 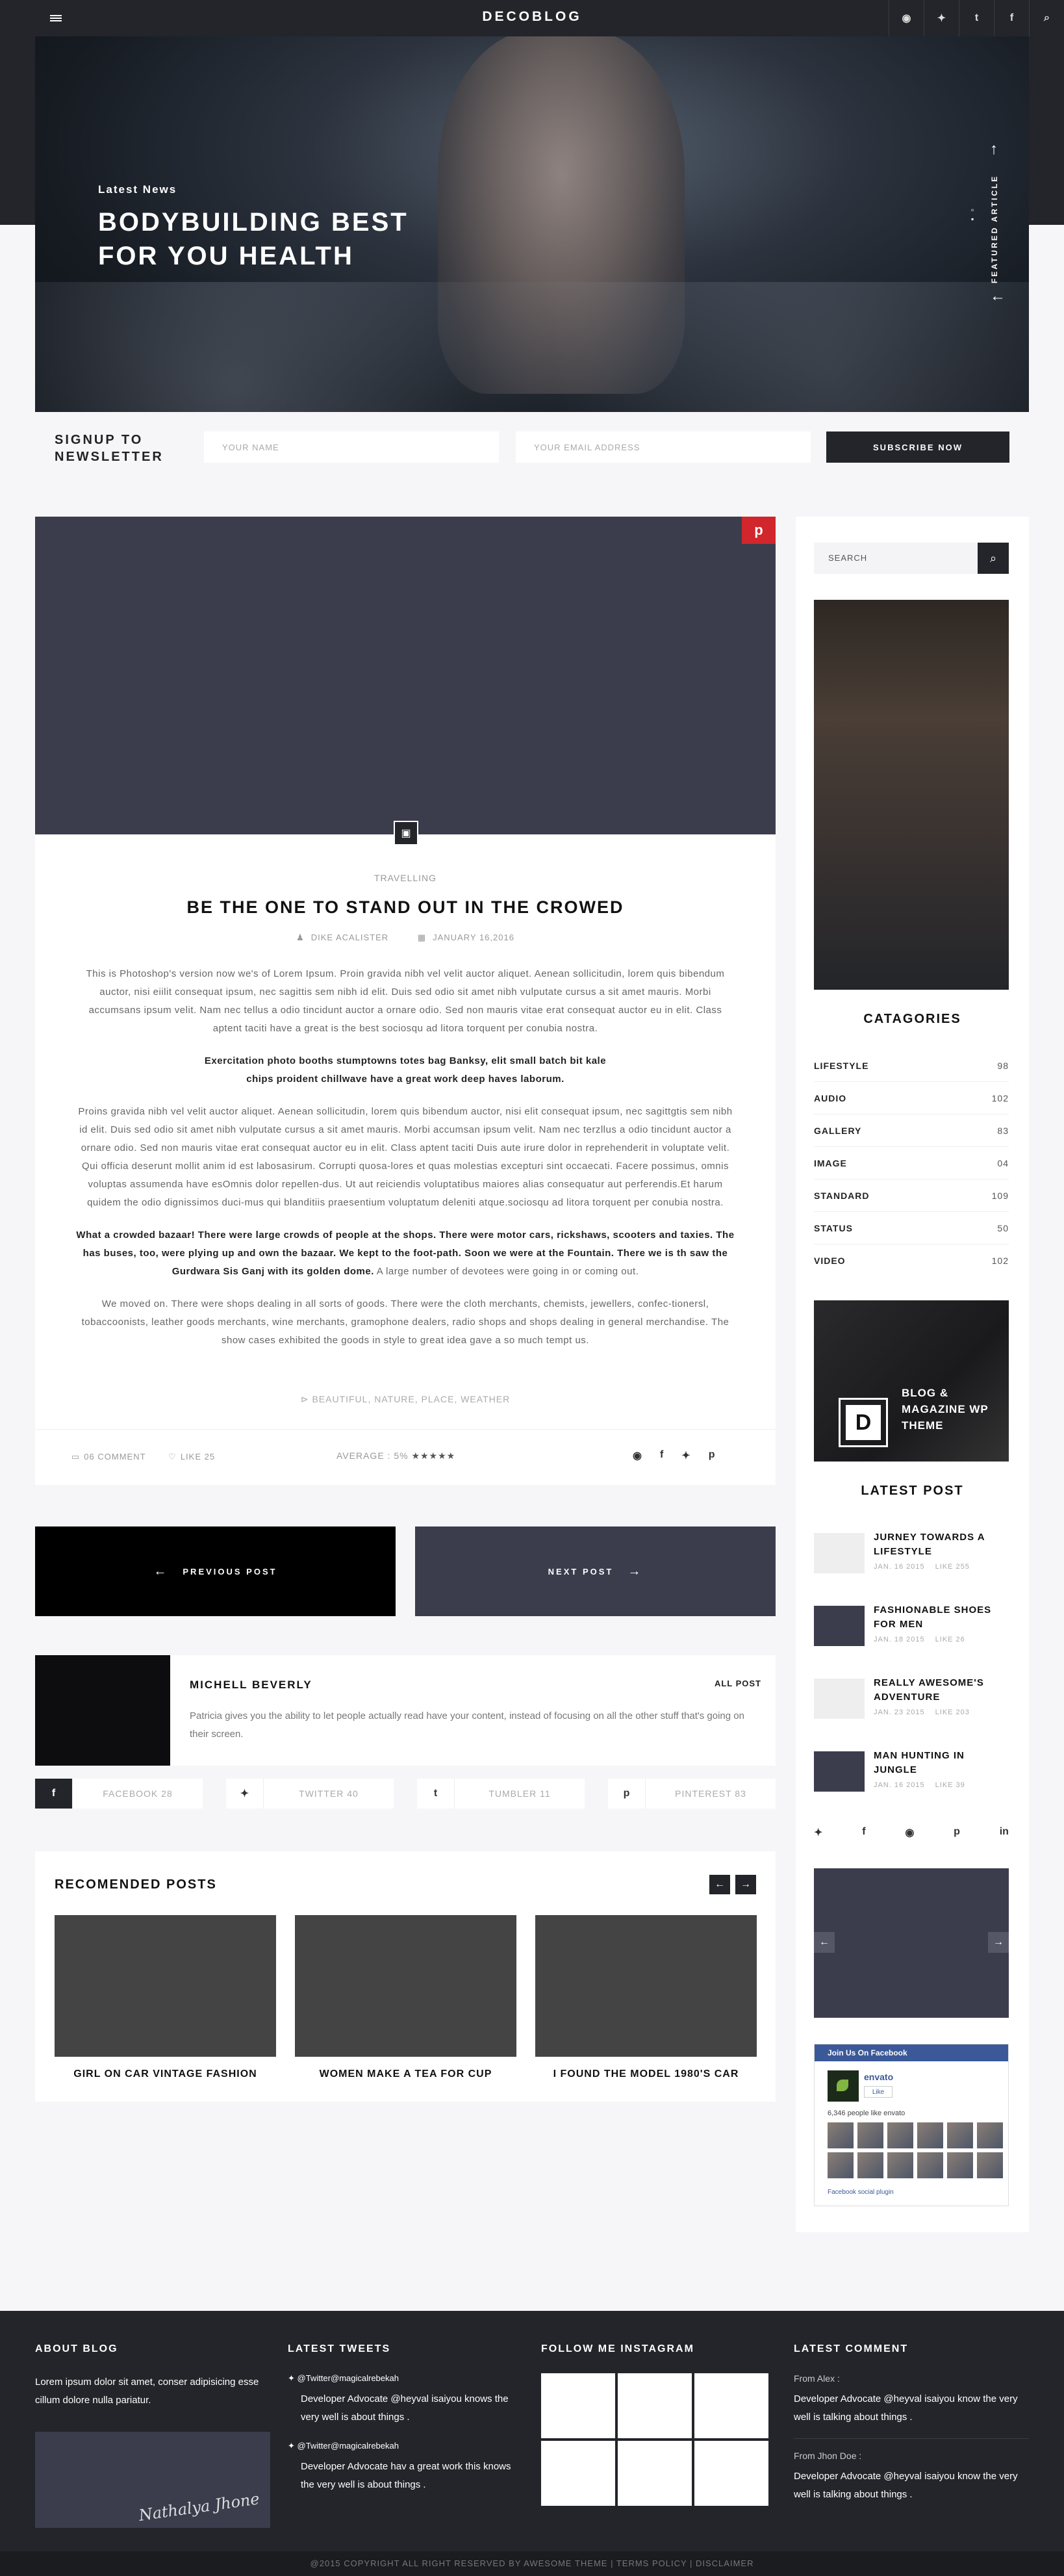 I want to click on user-icon: ♟, so click(x=300, y=938).